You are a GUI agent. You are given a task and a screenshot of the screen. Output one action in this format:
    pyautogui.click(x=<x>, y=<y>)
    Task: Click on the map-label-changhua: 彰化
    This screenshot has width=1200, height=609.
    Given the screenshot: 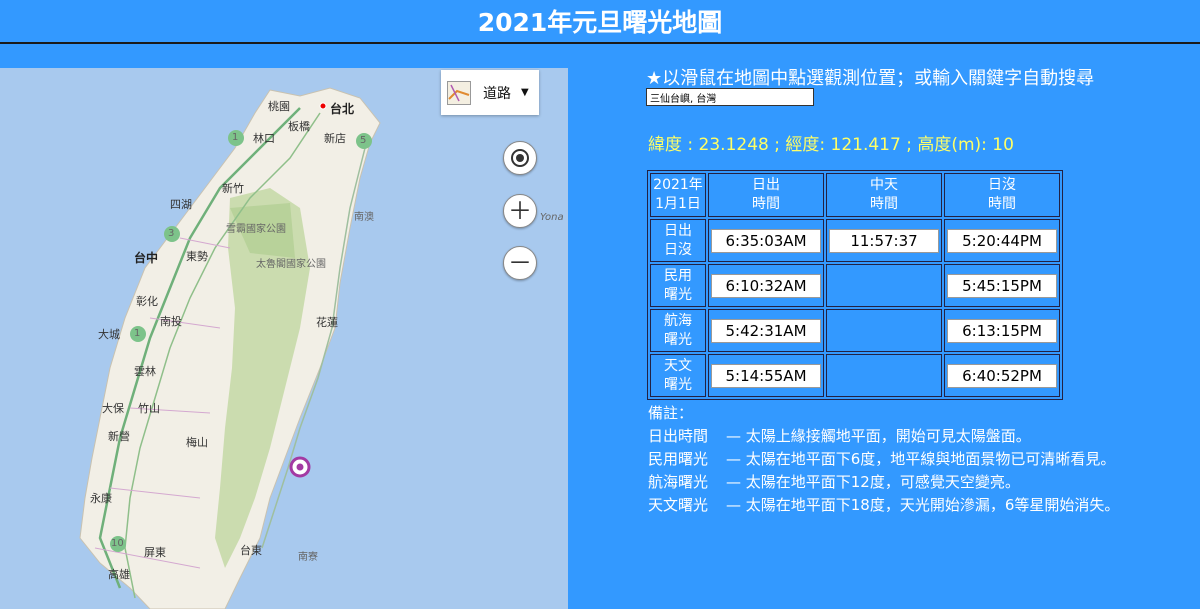 What is the action you would take?
    pyautogui.click(x=147, y=301)
    